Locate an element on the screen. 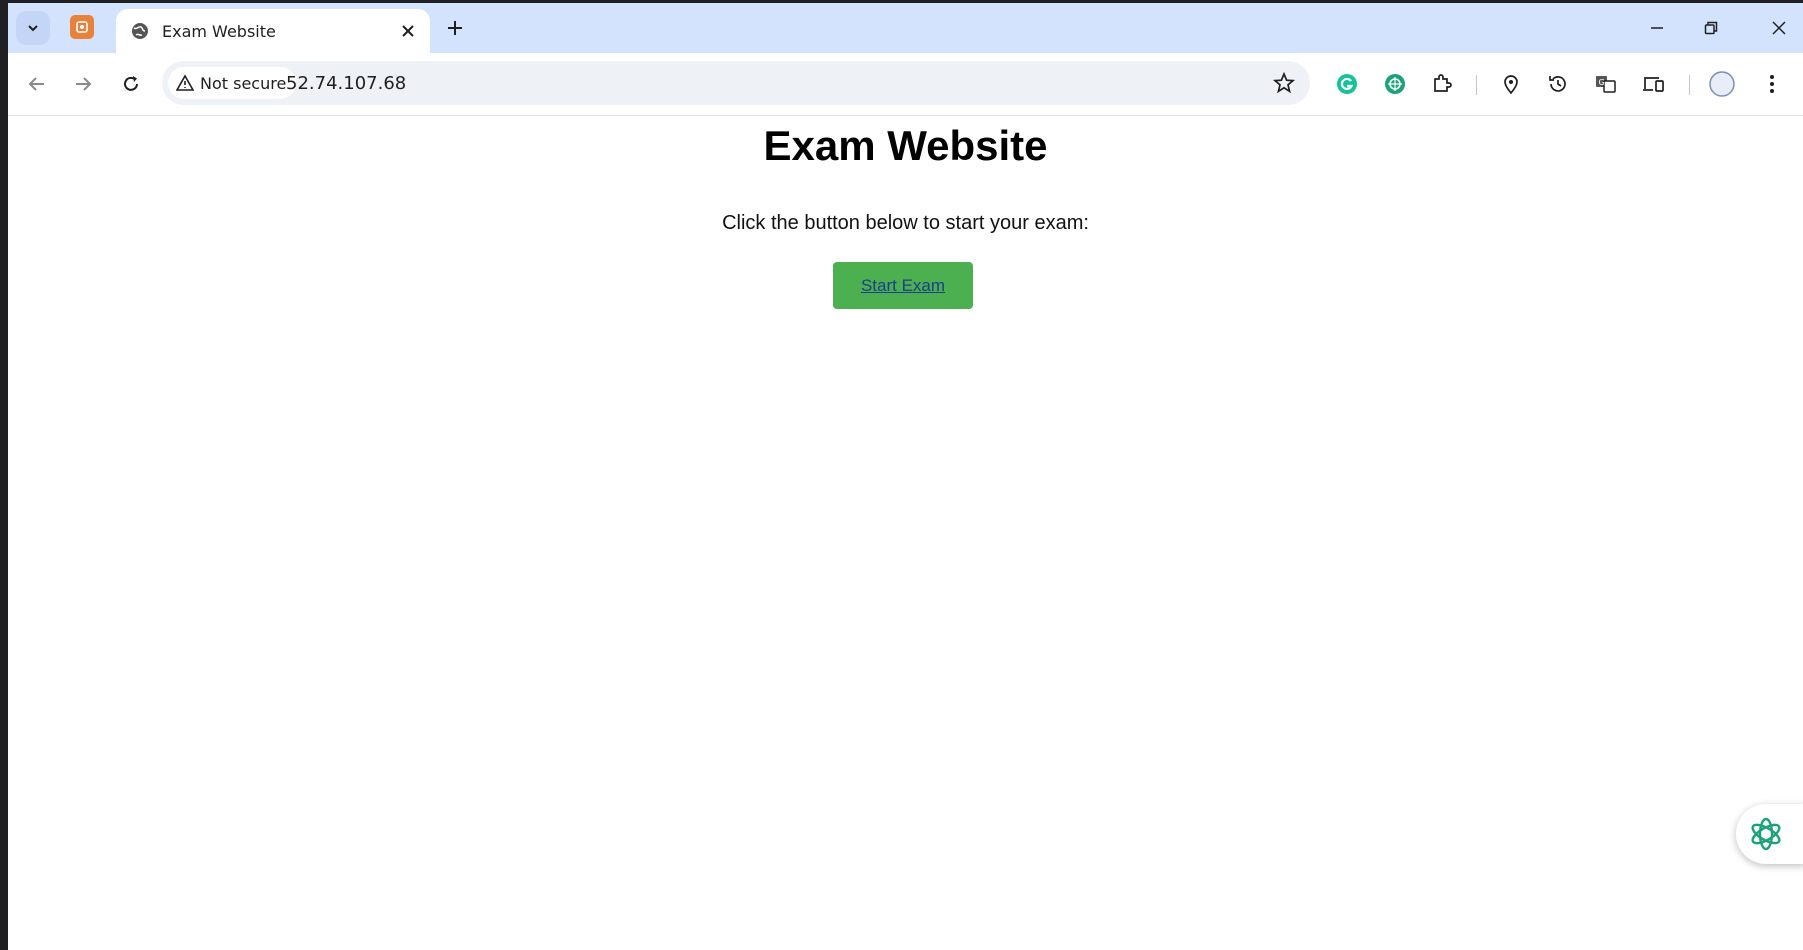  svg-text: G is located at coordinates (1602, 82).